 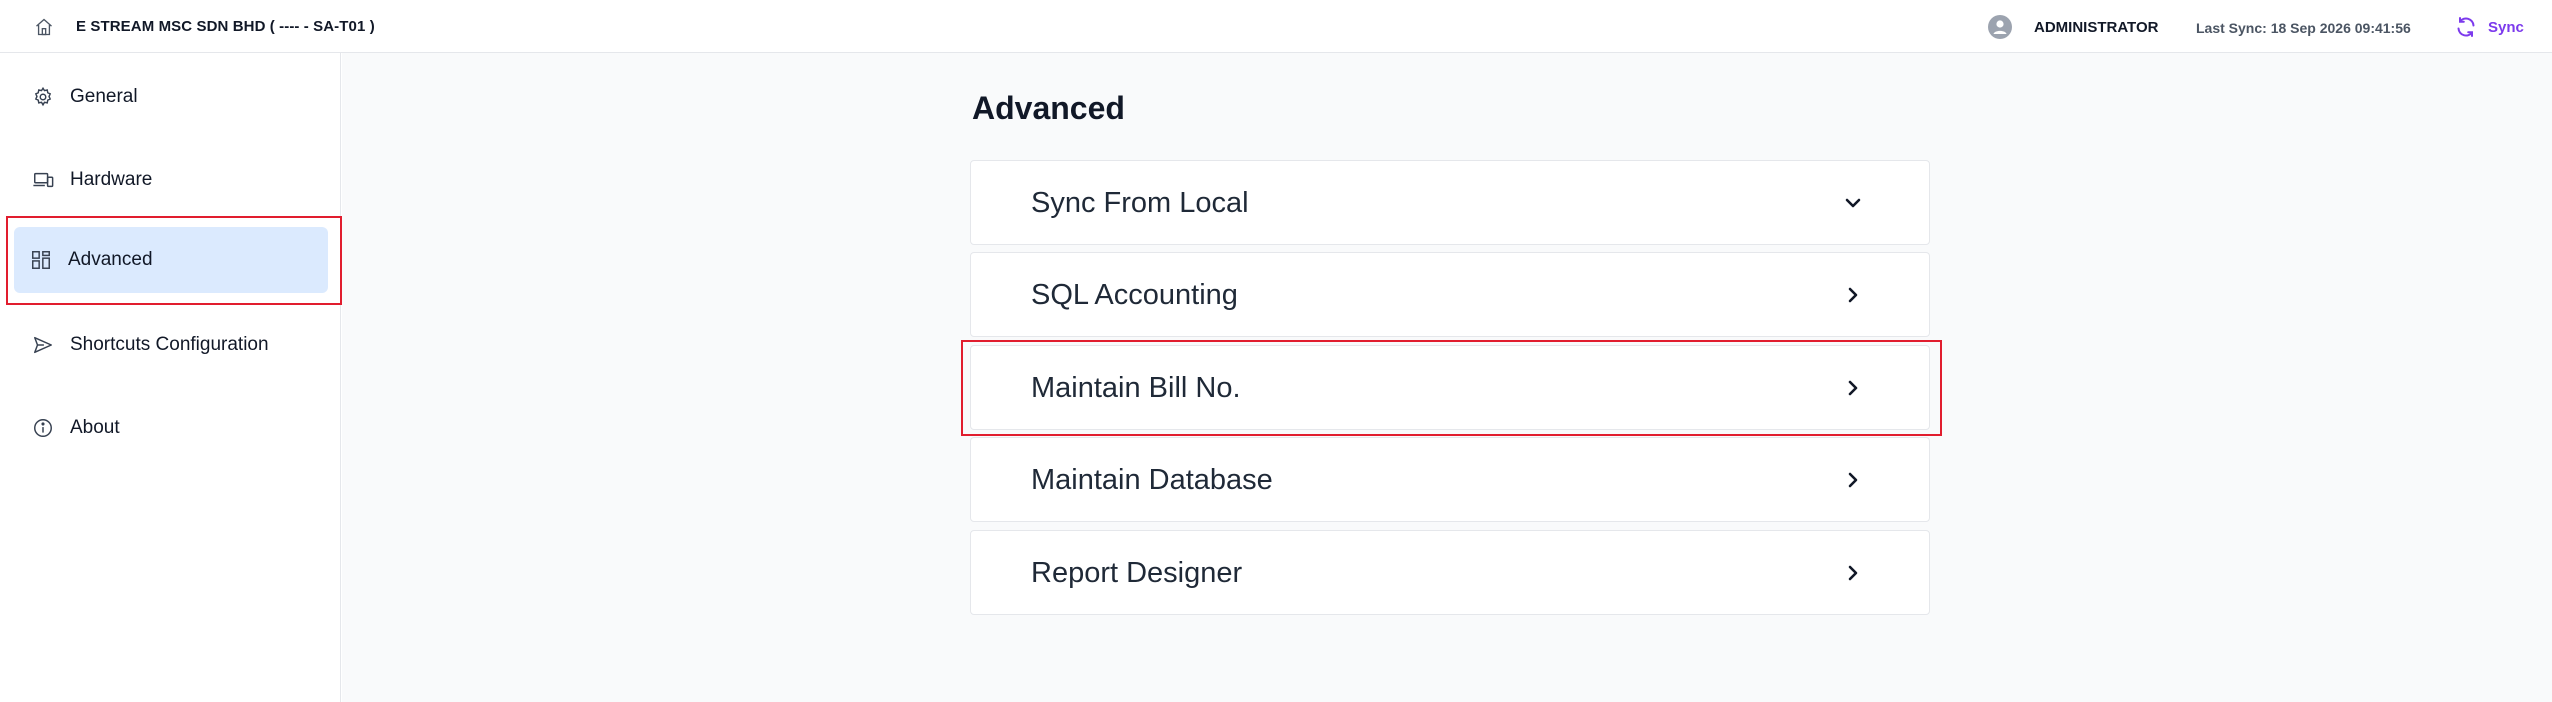 I want to click on sidebar-item-label: Advanced, so click(x=110, y=259).